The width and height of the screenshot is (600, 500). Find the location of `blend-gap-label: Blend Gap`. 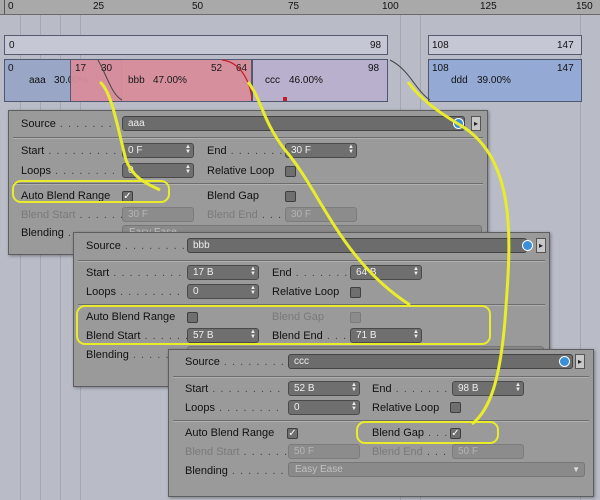

blend-gap-label: Blend Gap is located at coordinates (233, 196).